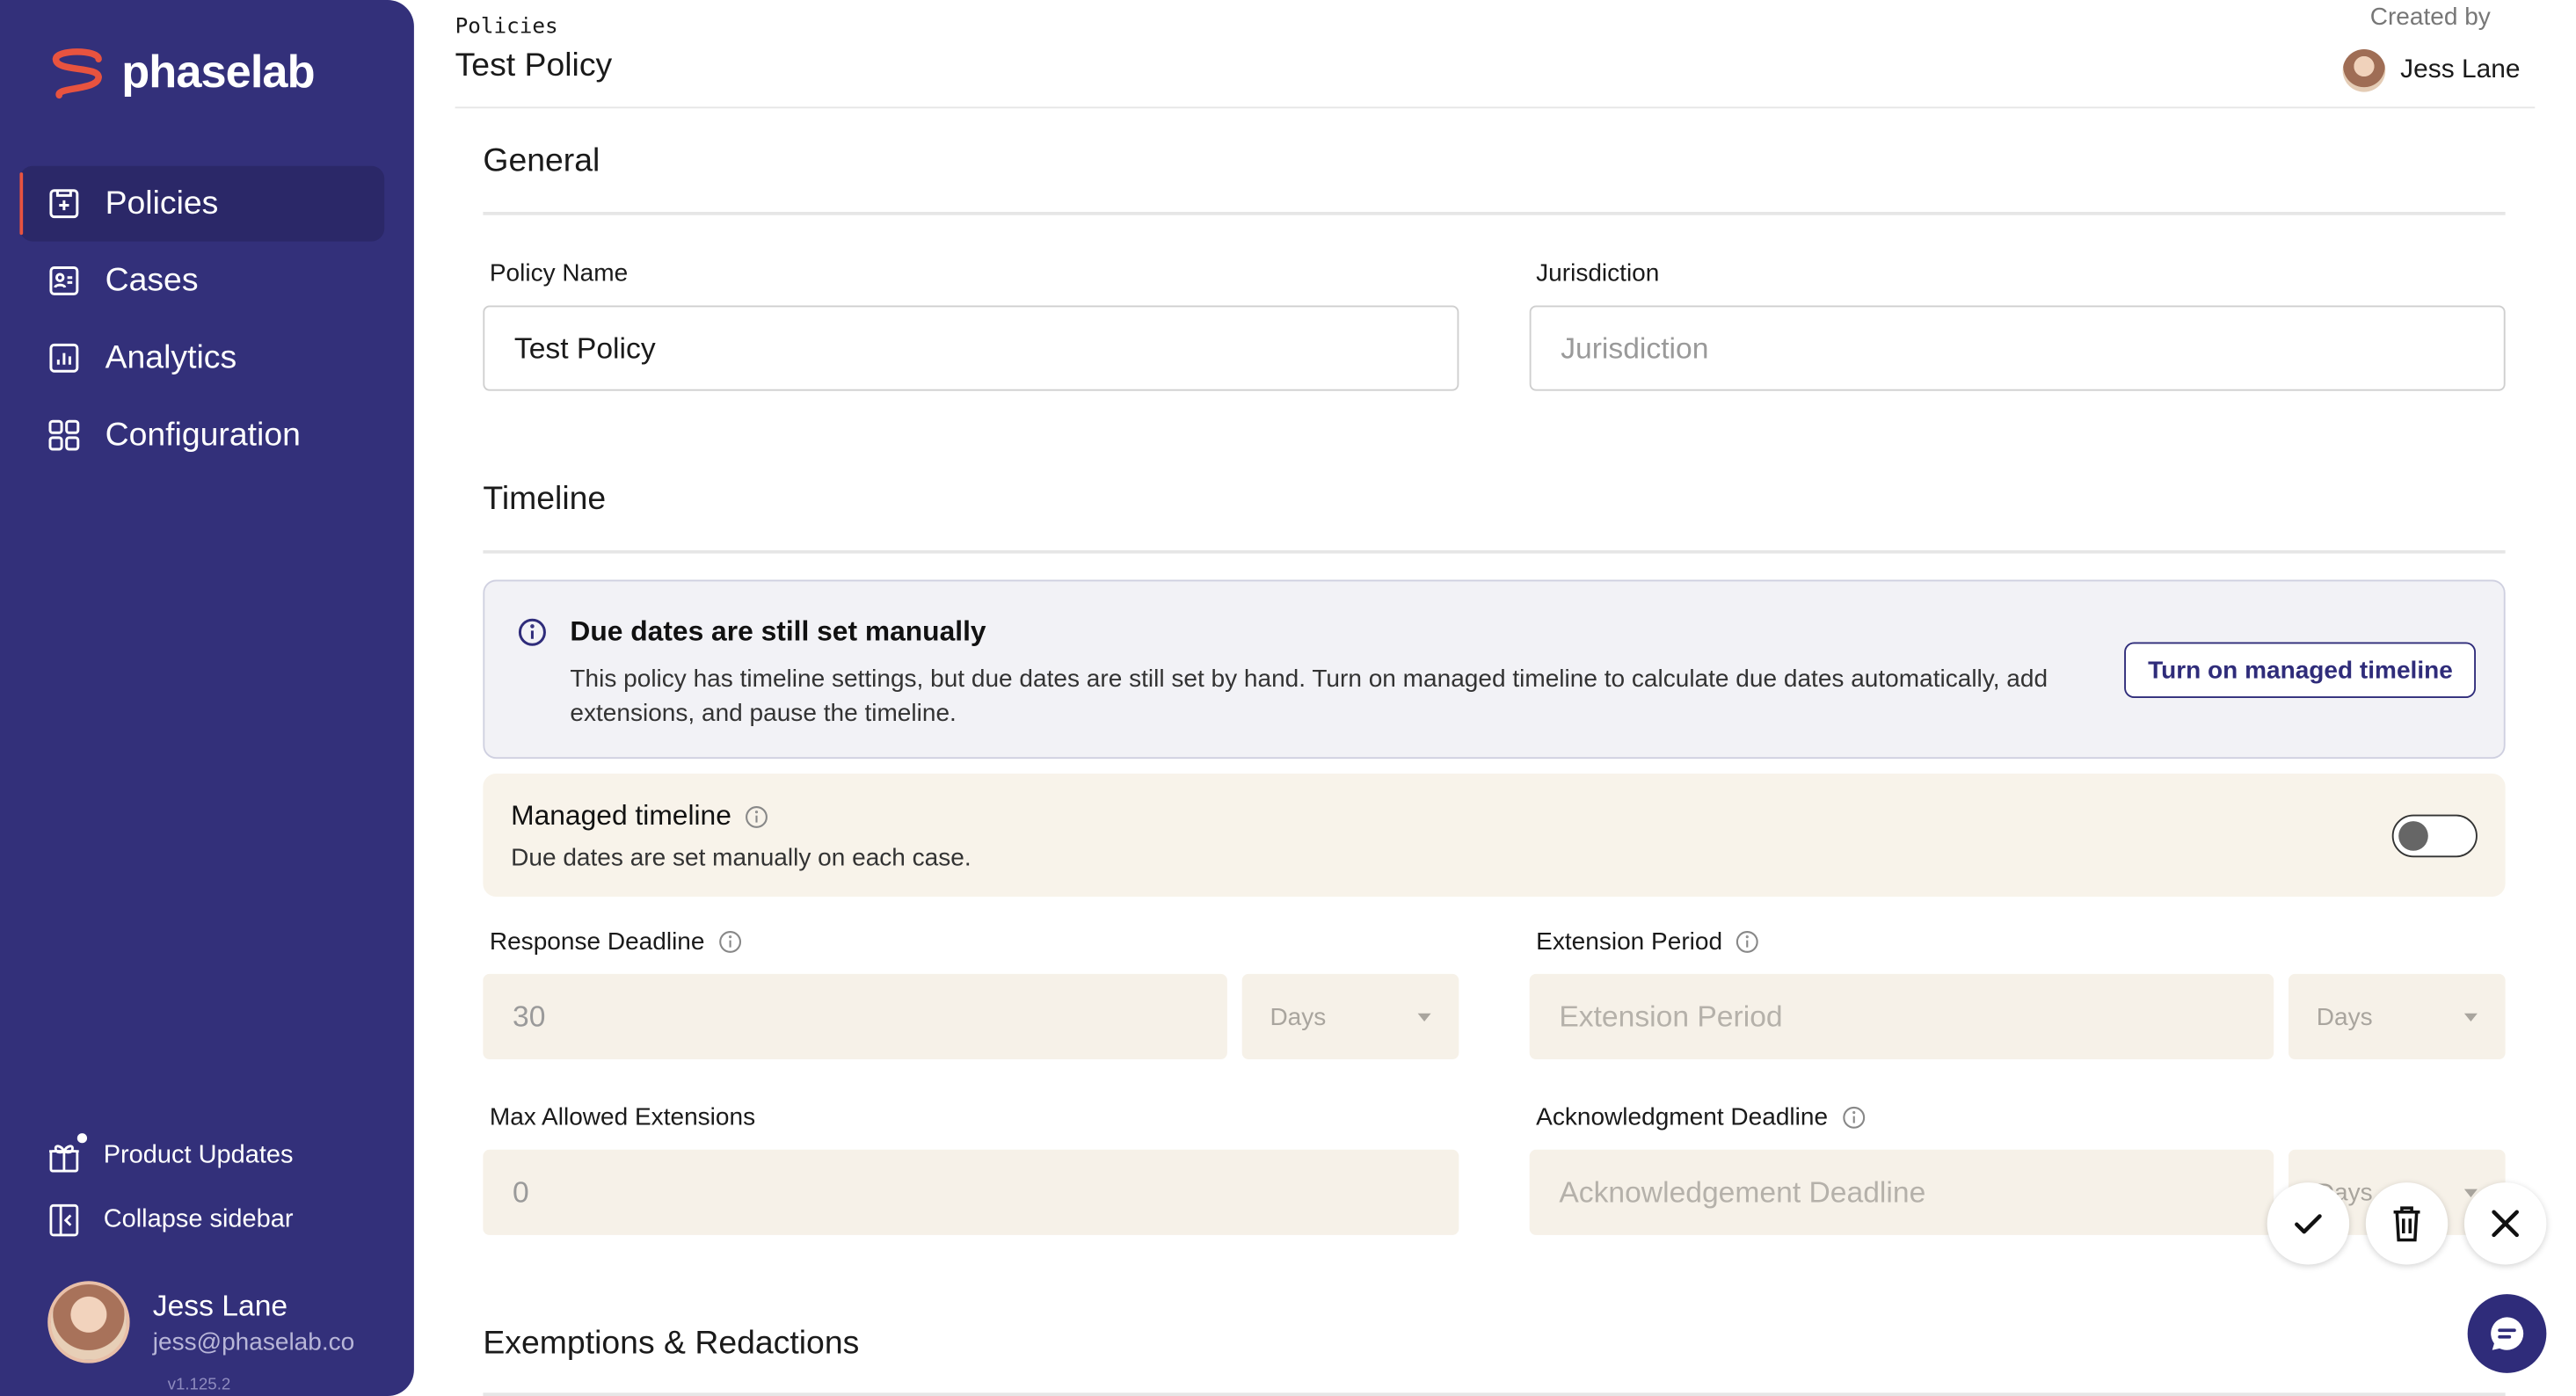  I want to click on sidebar-item-label: Analytics, so click(171, 356).